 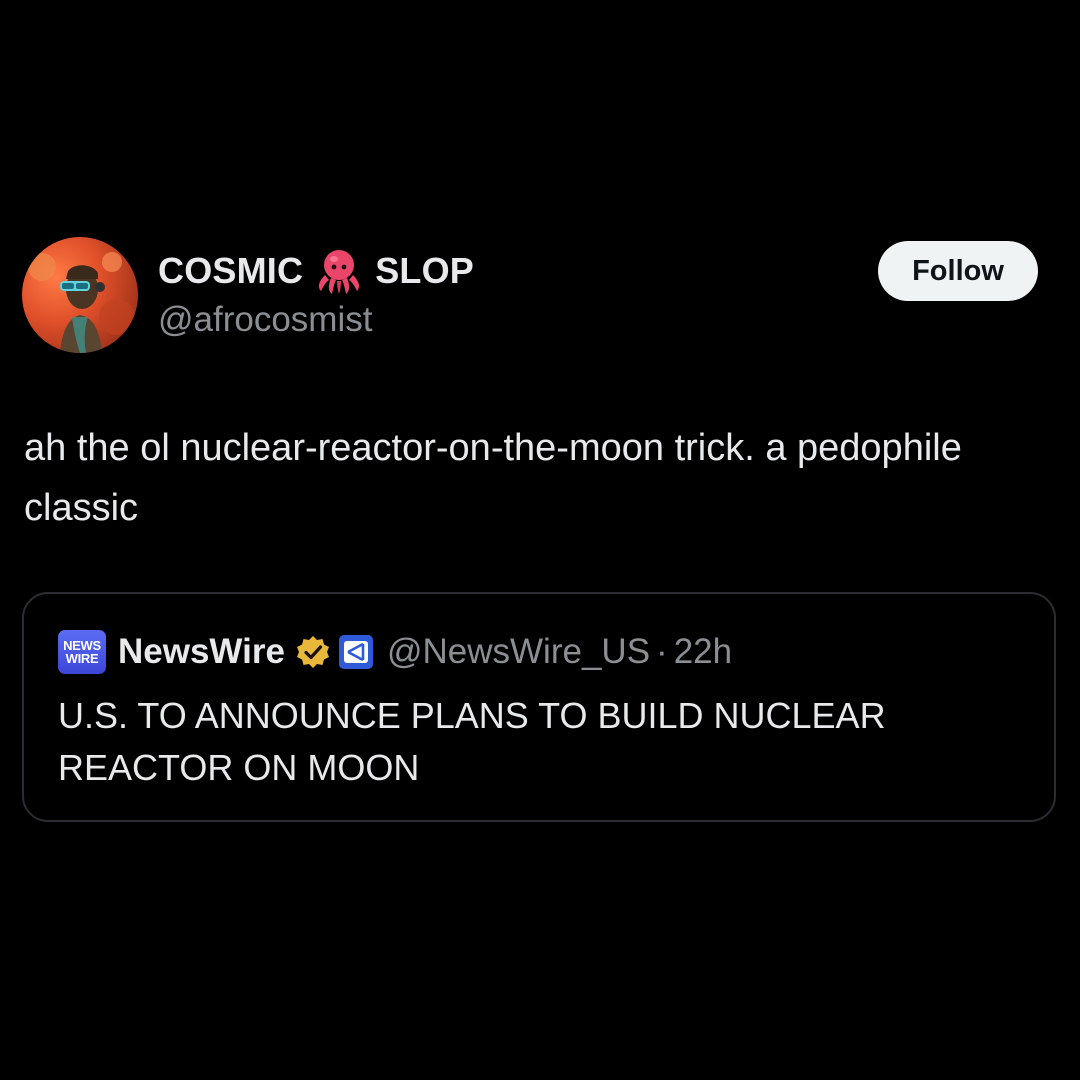 I want to click on author-avatar, so click(x=80, y=295).